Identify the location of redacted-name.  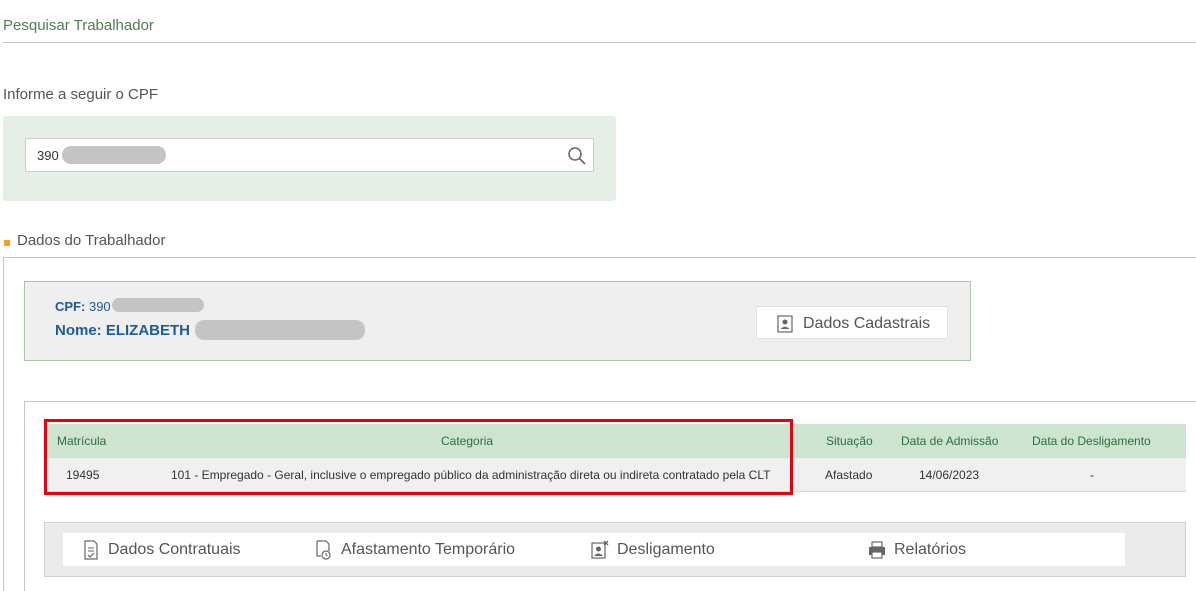
(280, 330).